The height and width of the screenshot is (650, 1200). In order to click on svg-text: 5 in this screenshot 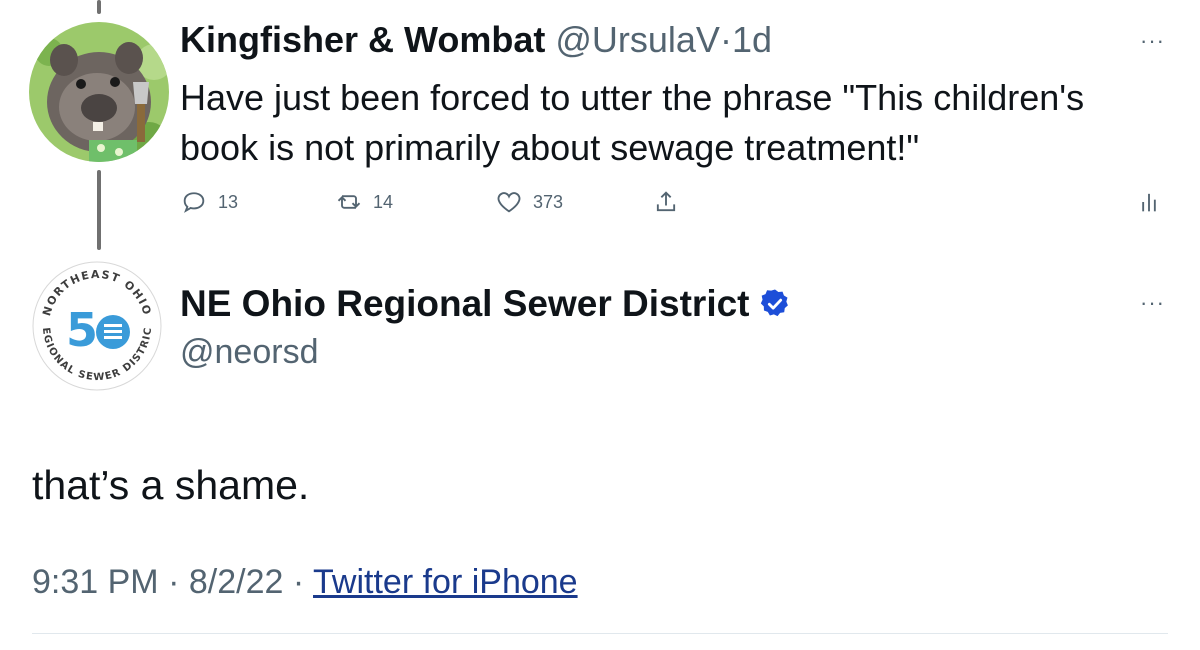, I will do `click(82, 330)`.